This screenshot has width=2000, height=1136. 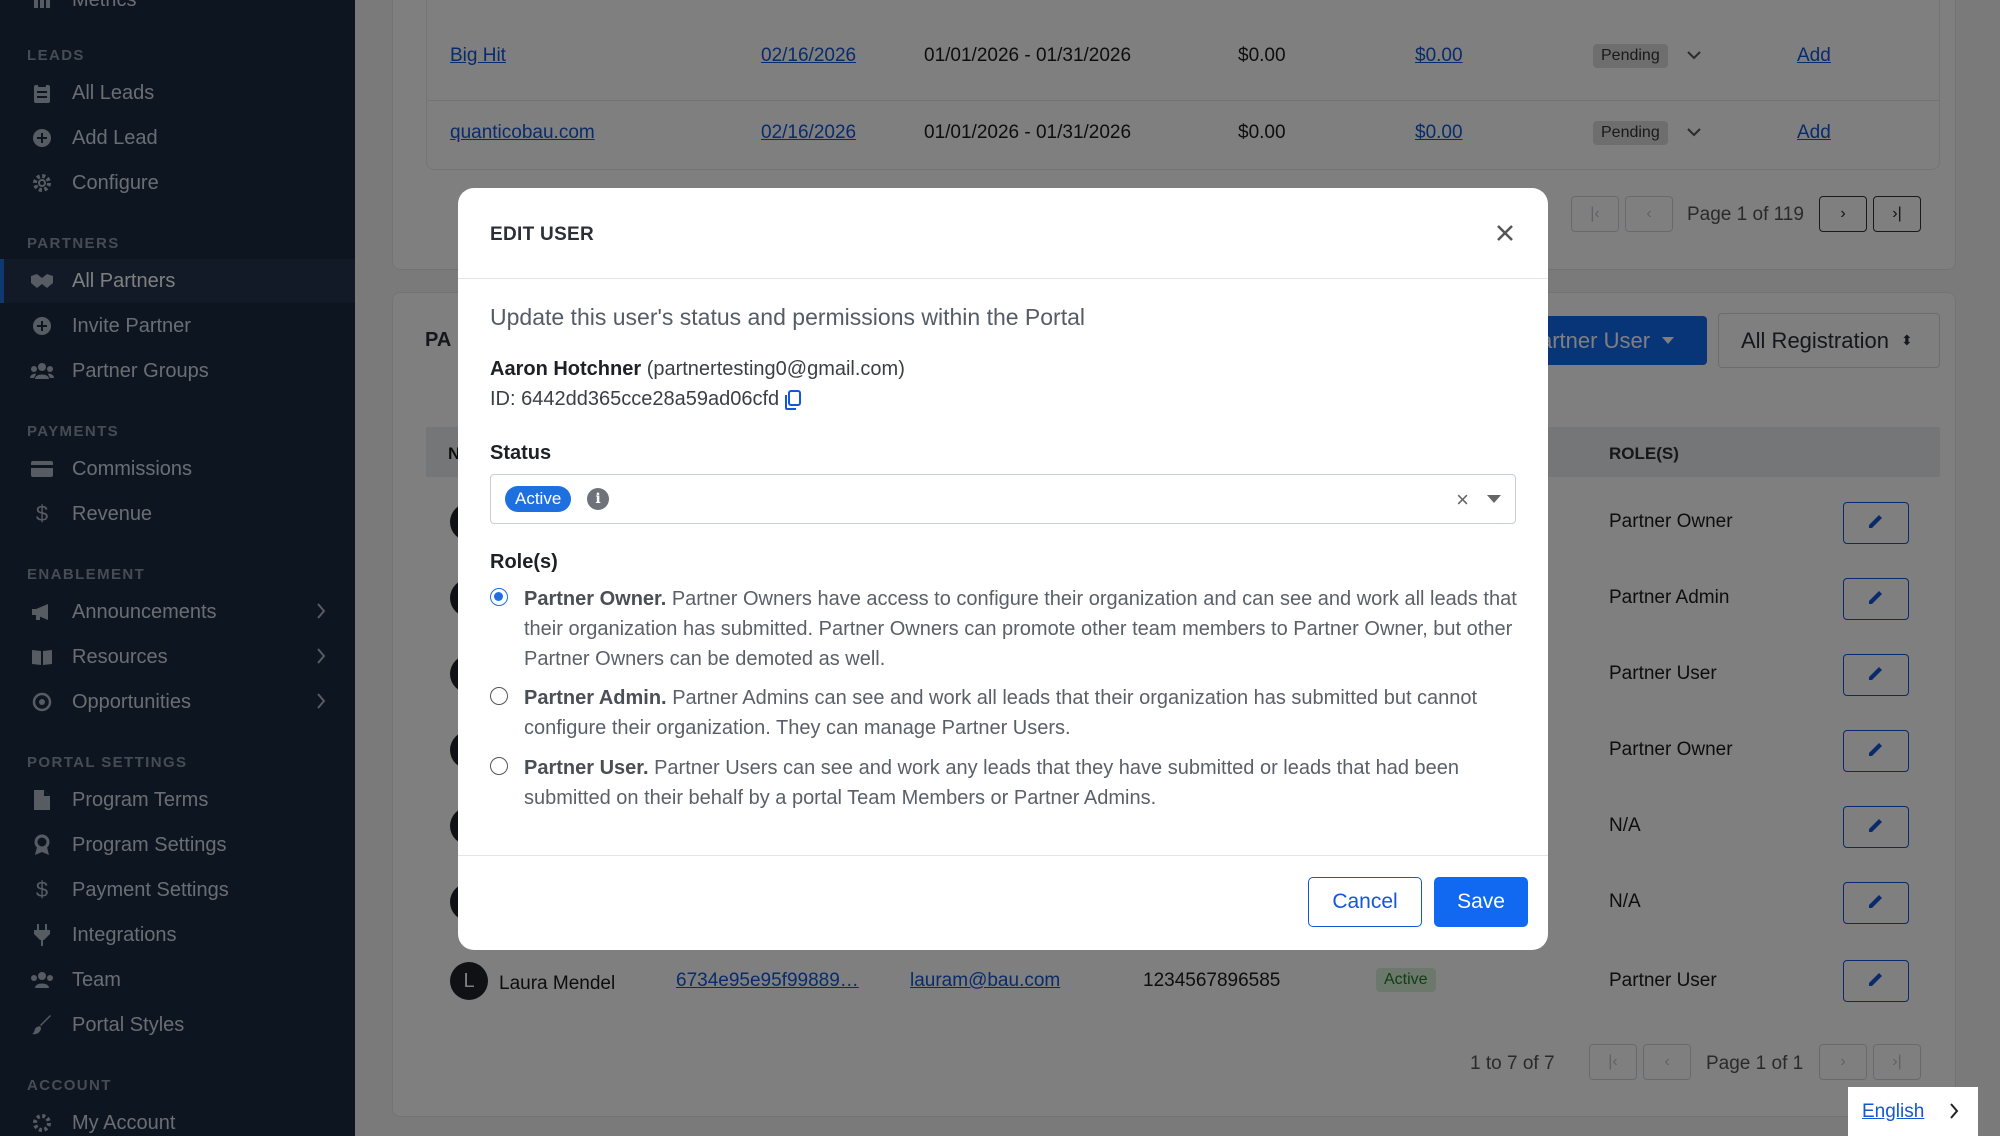 I want to click on chevron-right-icon, so click(x=1954, y=1114).